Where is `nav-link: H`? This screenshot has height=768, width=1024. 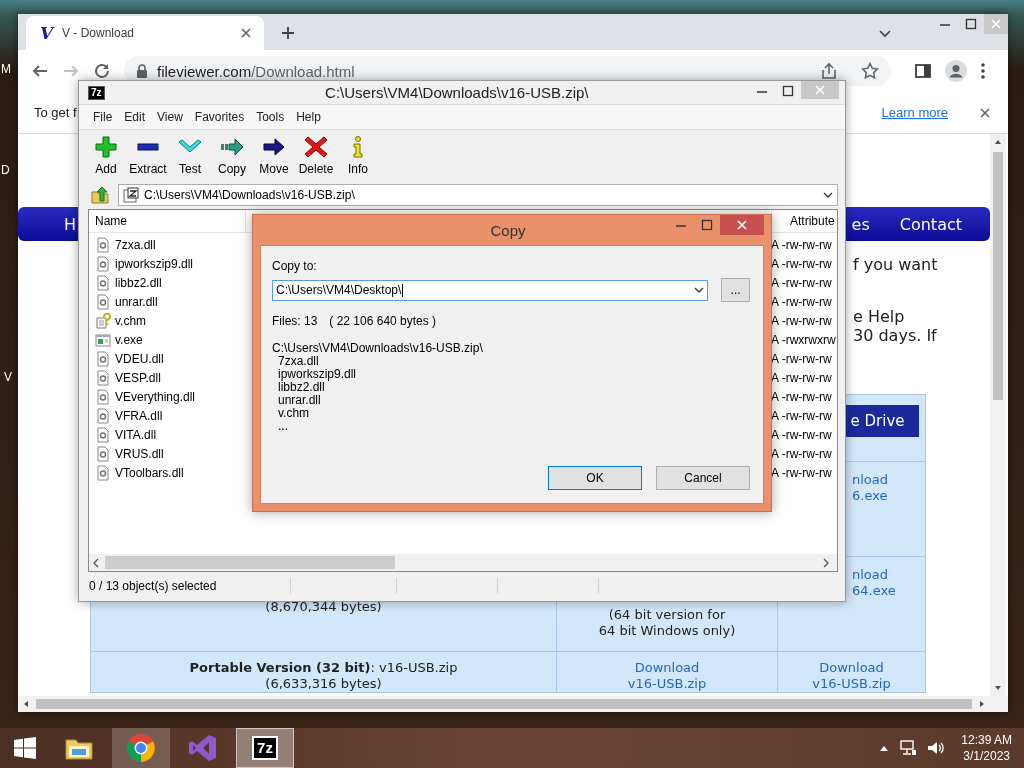
nav-link: H is located at coordinates (70, 224).